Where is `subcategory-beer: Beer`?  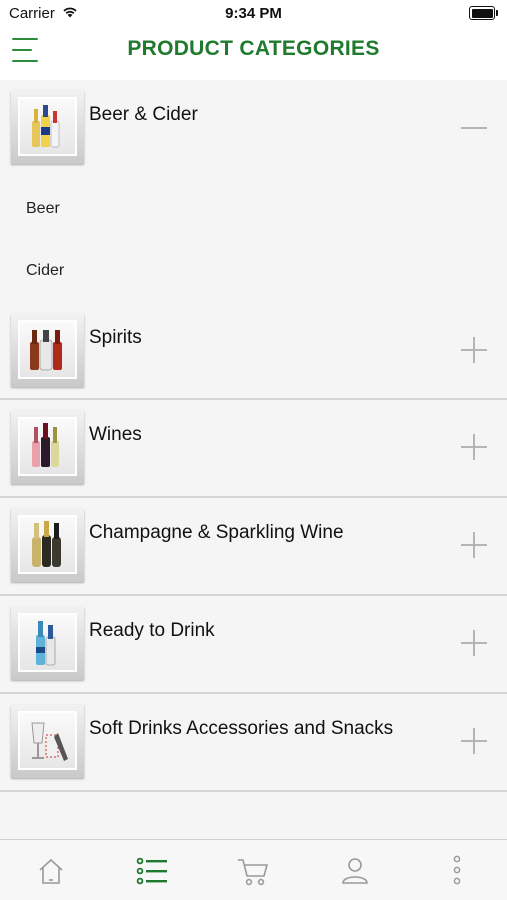
subcategory-beer: Beer is located at coordinates (253, 209).